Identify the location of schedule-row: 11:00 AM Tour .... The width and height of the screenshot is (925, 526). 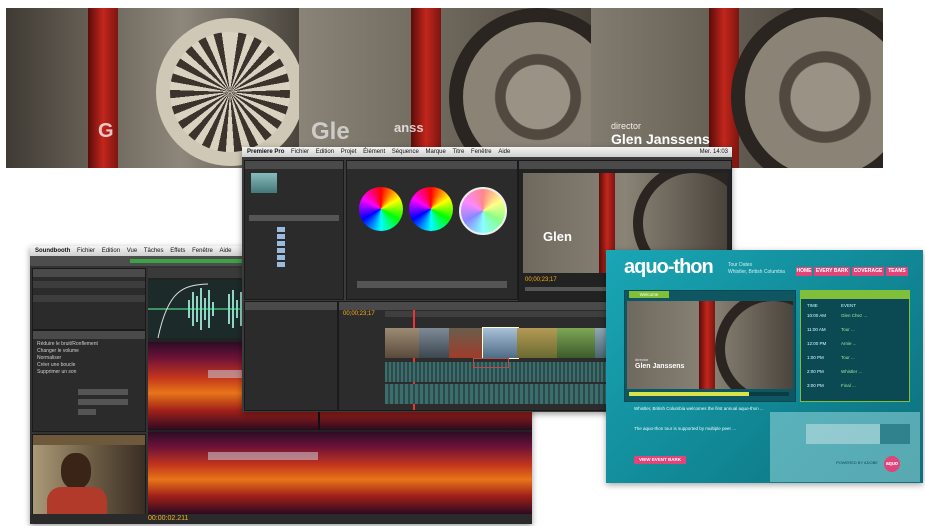
(855, 334).